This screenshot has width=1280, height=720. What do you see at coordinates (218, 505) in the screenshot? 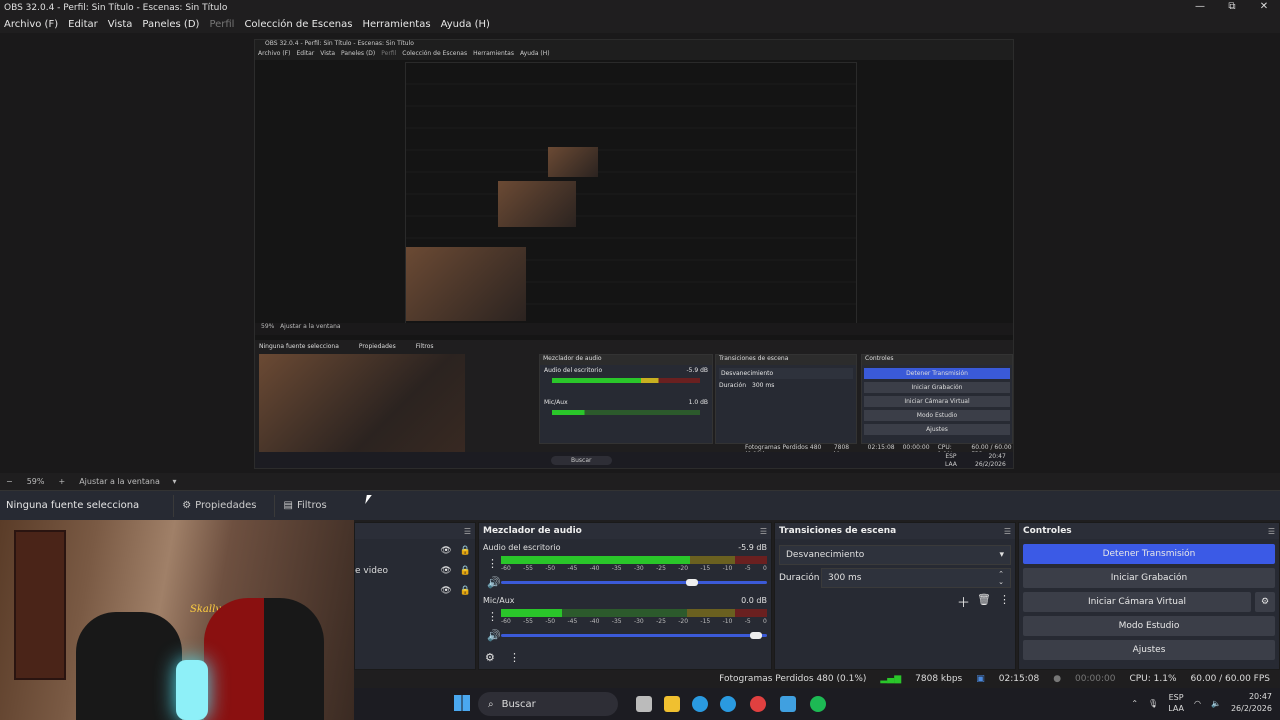
I see `properties-button: ⚙ Propiedades` at bounding box center [218, 505].